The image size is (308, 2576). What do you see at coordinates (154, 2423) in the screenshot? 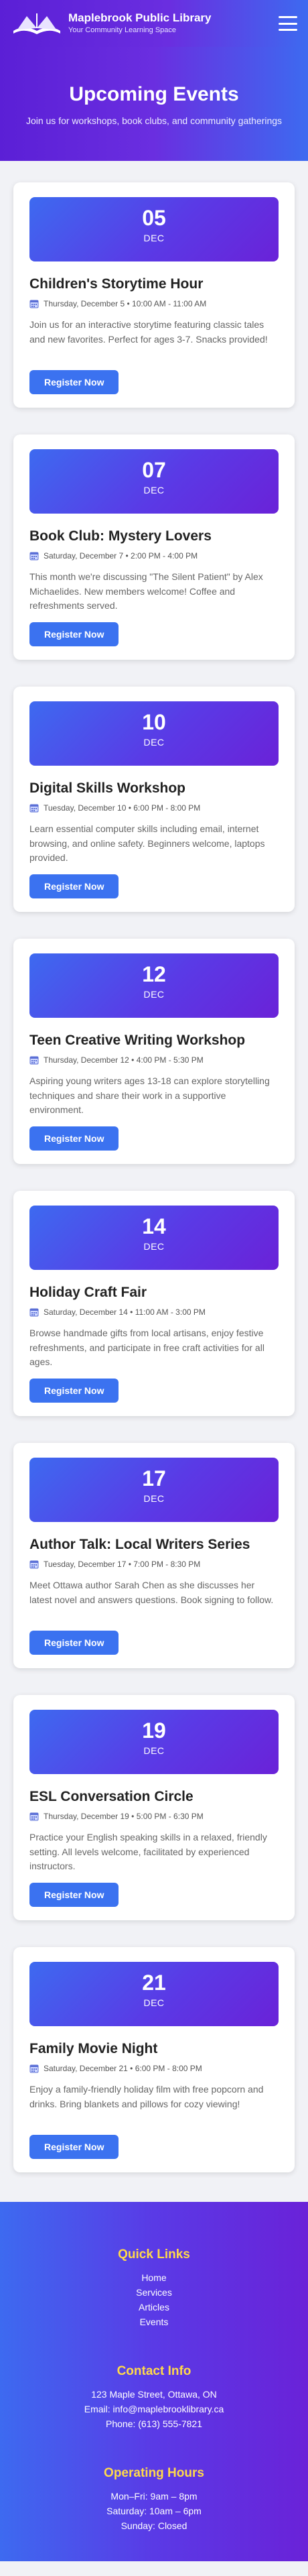
I see `contact-phone: Phone: (613) 555-7821` at bounding box center [154, 2423].